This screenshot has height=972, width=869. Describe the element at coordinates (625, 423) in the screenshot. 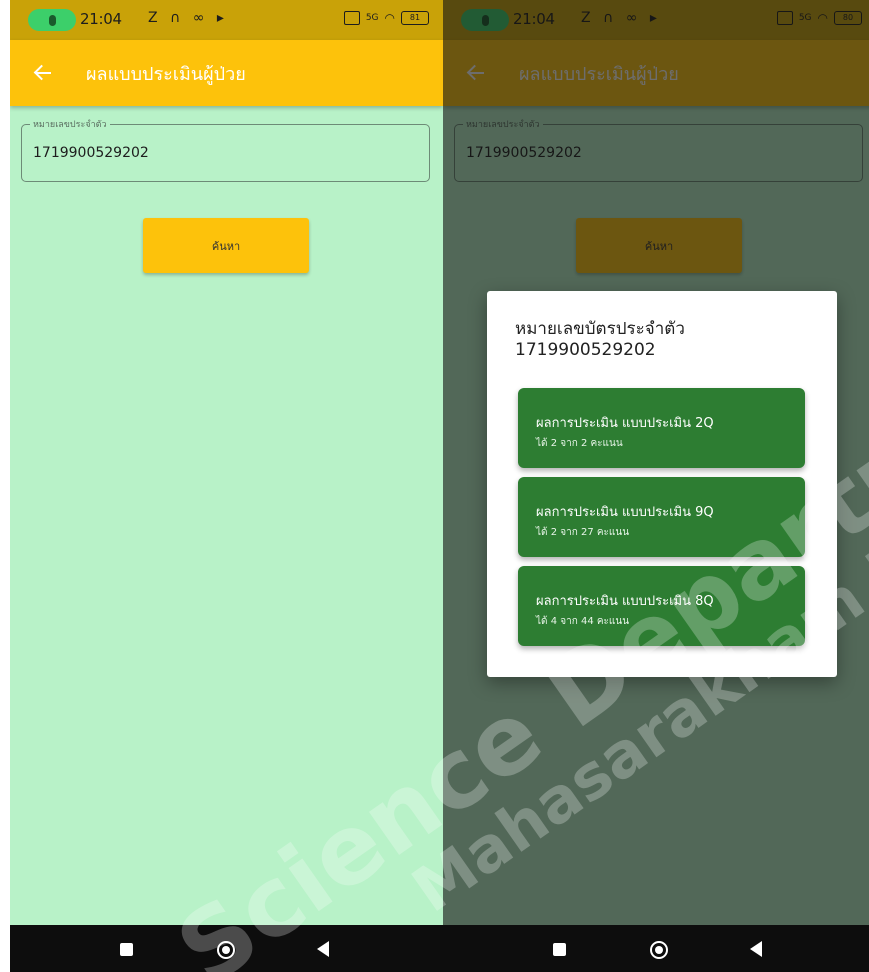

I see `result-title: ผลการประเมิน แบบประเมิน 2Q` at that location.